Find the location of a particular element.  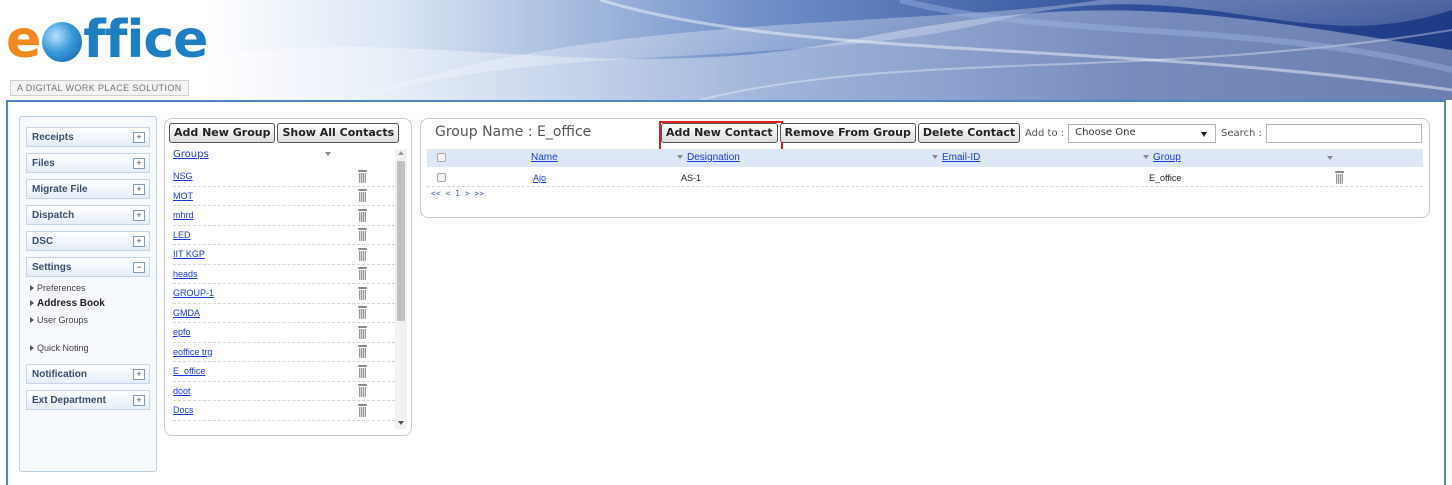

add-to-control: Add to : Choose One is located at coordinates (1121, 133).